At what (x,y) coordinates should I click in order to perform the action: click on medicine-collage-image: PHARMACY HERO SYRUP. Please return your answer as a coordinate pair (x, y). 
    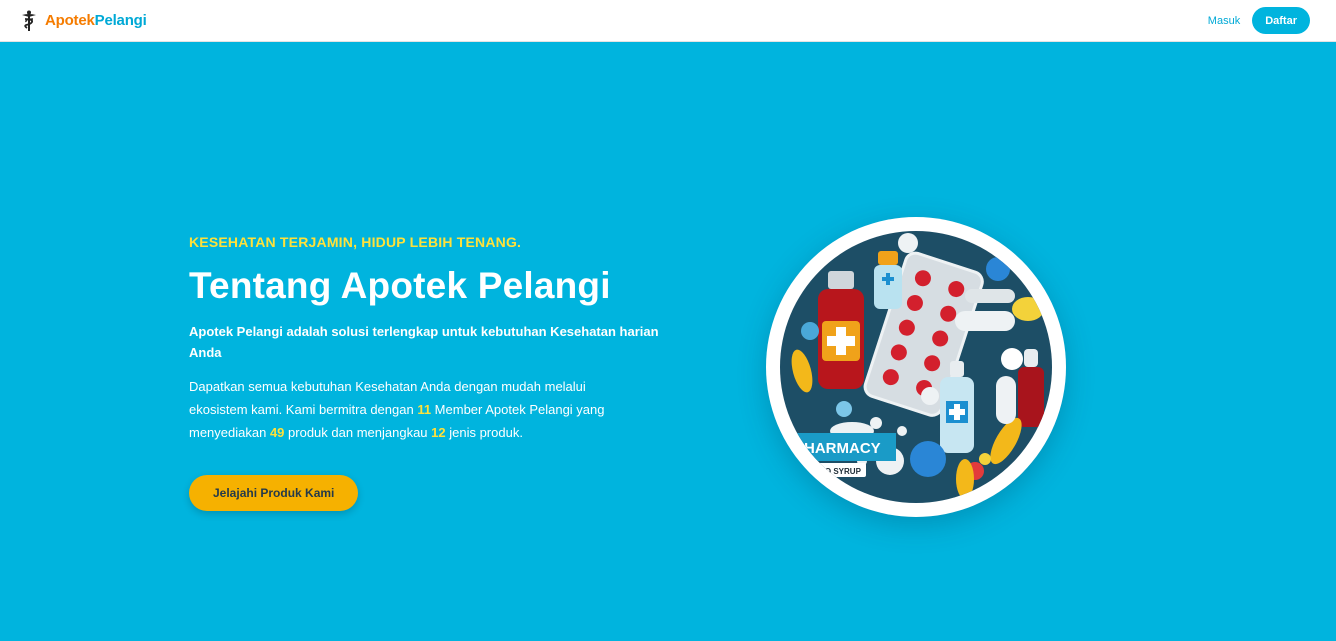
    Looking at the image, I should click on (916, 367).